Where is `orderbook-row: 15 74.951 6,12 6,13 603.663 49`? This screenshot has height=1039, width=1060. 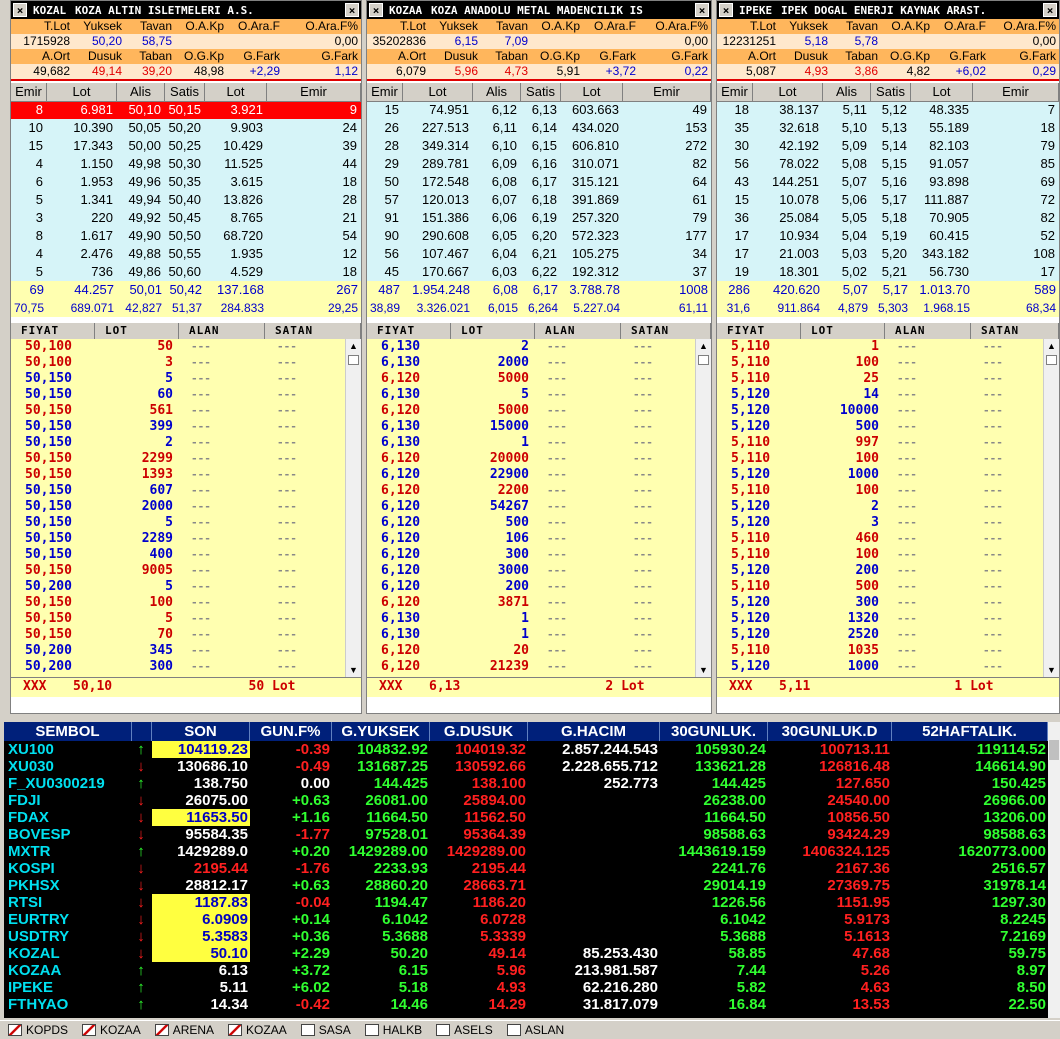
orderbook-row: 15 74.951 6,12 6,13 603.663 49 is located at coordinates (539, 110).